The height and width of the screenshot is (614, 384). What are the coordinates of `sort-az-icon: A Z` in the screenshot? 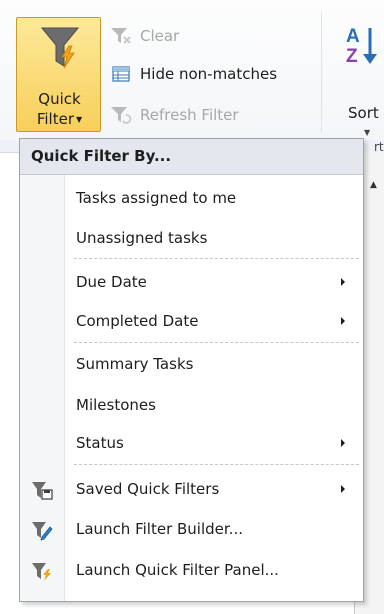 It's located at (365, 51).